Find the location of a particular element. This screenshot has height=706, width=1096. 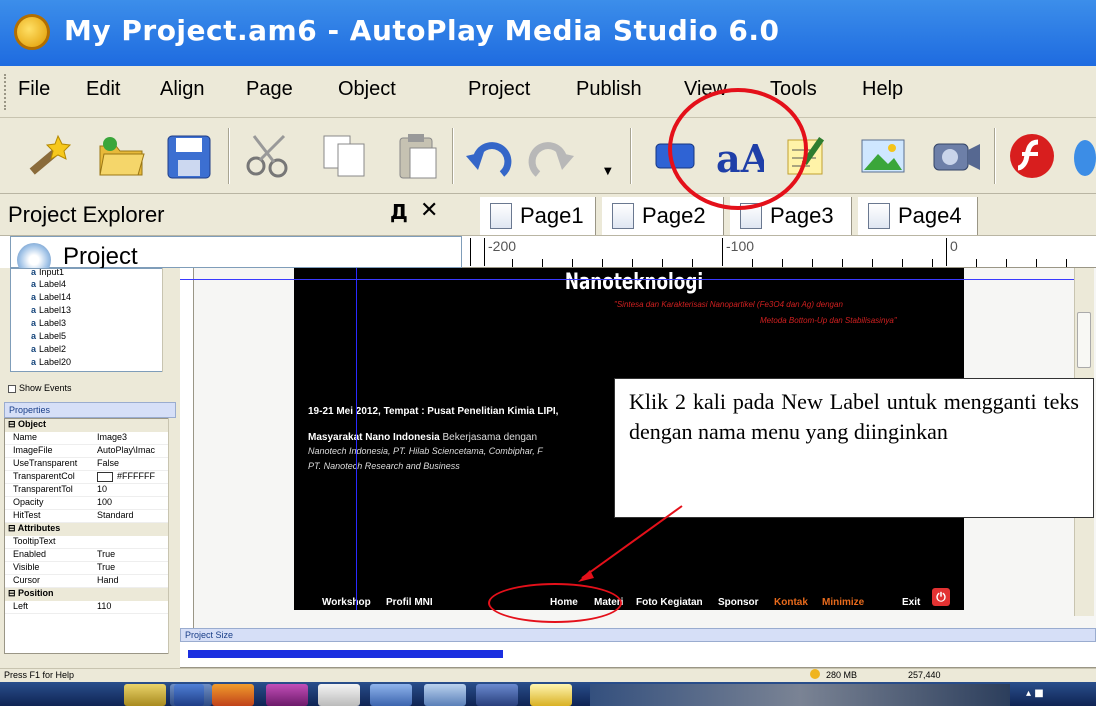

menu-project: Project is located at coordinates (499, 89).